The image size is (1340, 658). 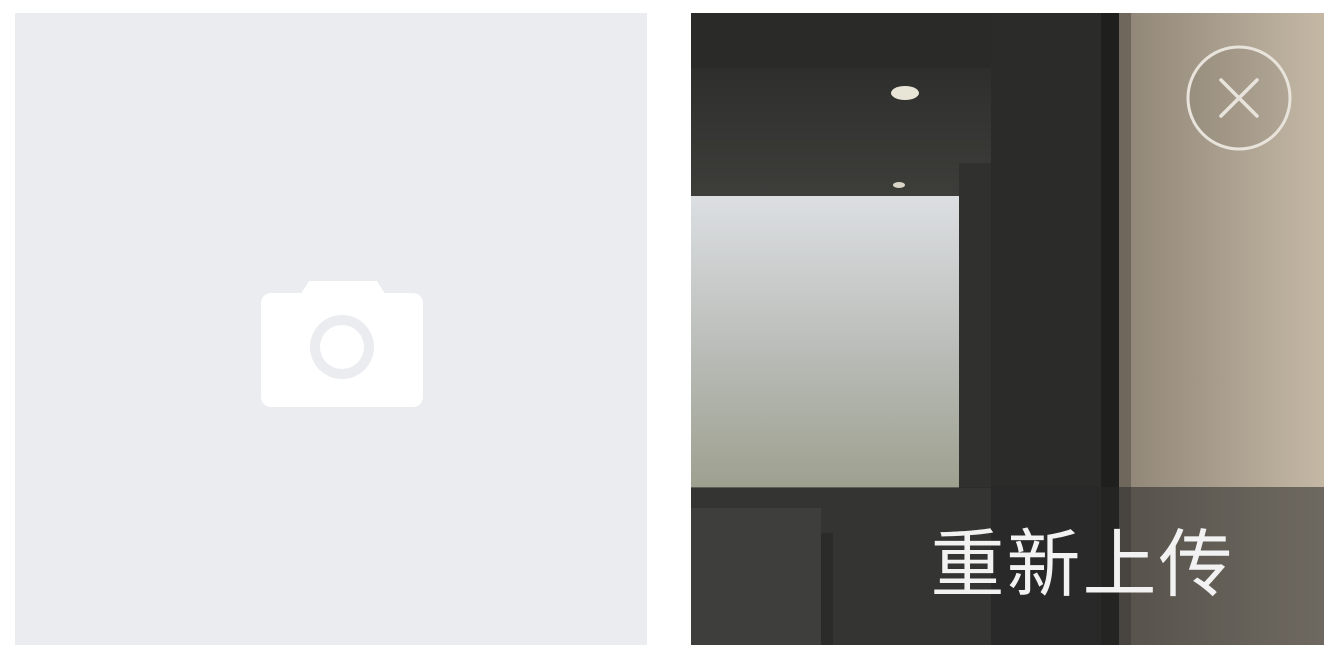 I want to click on close-circle-icon, so click(x=1239, y=98).